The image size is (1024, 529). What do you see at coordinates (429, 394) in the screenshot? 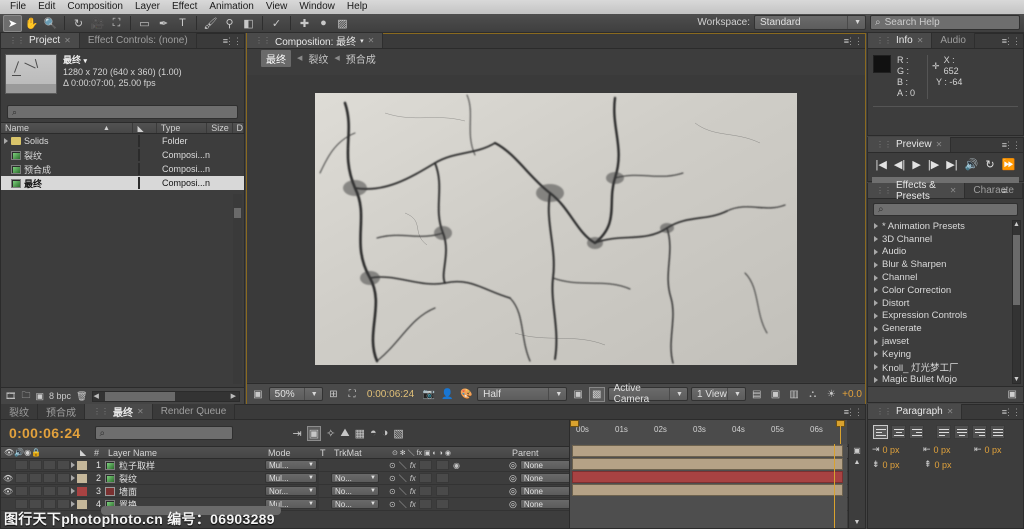
I see `snapshot-icon: 📷` at bounding box center [429, 394].